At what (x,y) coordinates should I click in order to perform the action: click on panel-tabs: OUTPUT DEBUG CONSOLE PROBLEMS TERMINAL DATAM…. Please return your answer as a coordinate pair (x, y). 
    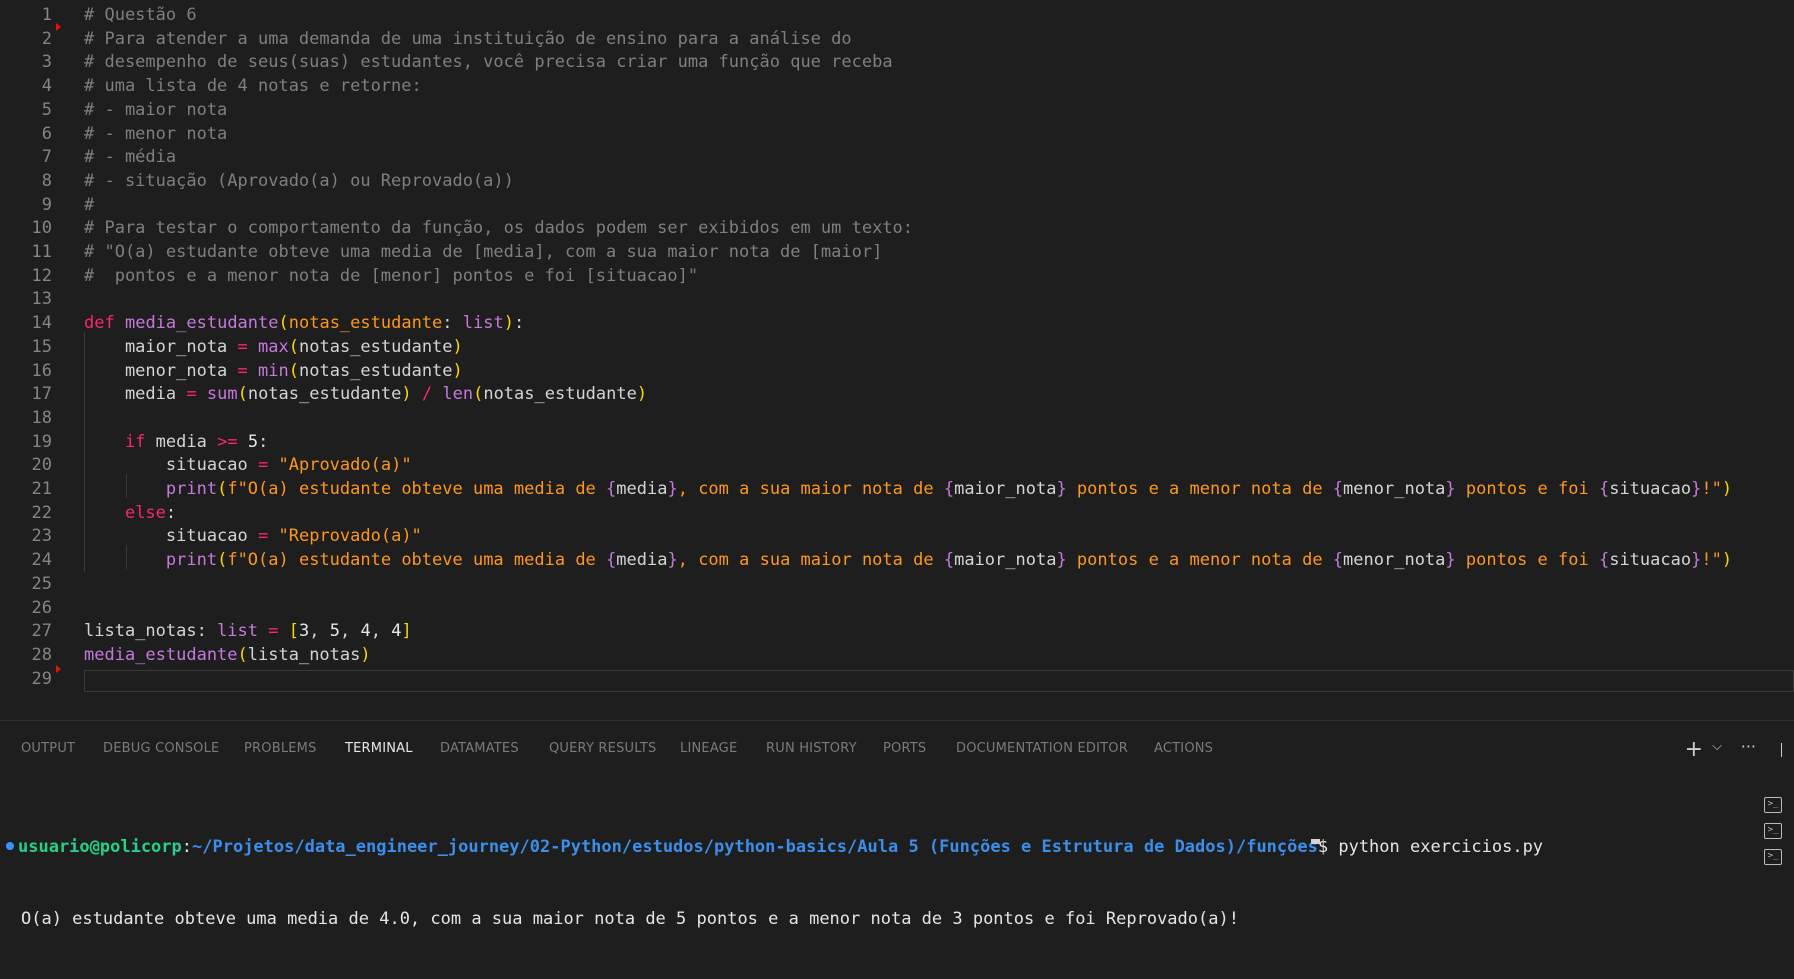
    Looking at the image, I should click on (897, 749).